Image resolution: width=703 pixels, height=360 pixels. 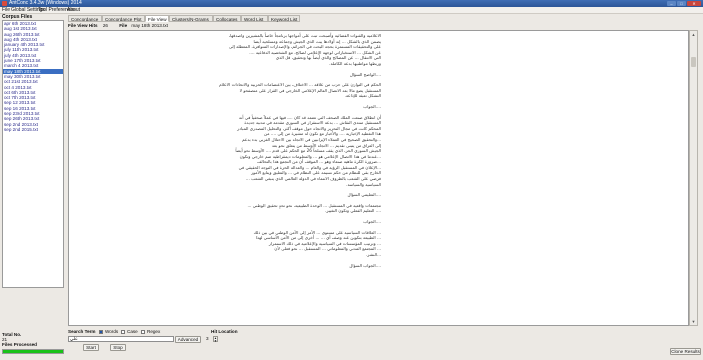 What do you see at coordinates (121, 339) in the screenshot?
I see `search-term-input: علي` at bounding box center [121, 339].